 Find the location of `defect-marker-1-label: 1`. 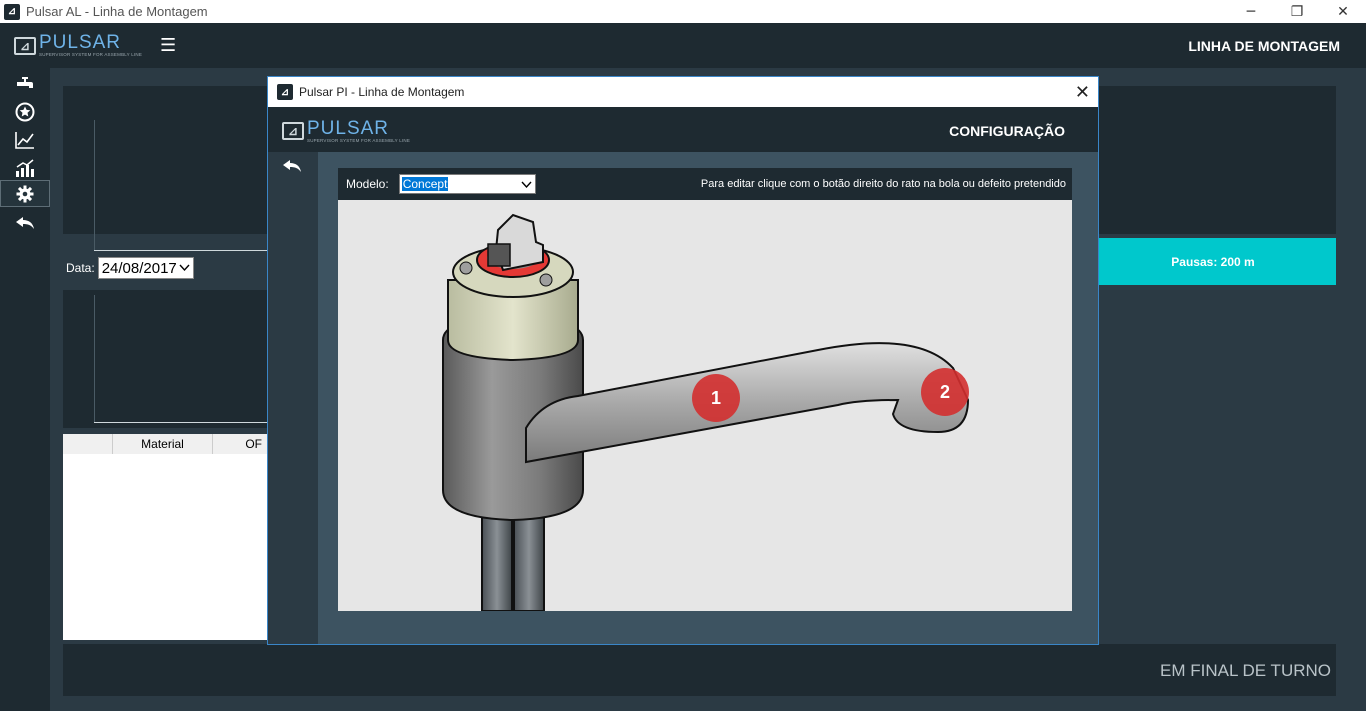

defect-marker-1-label: 1 is located at coordinates (716, 398).